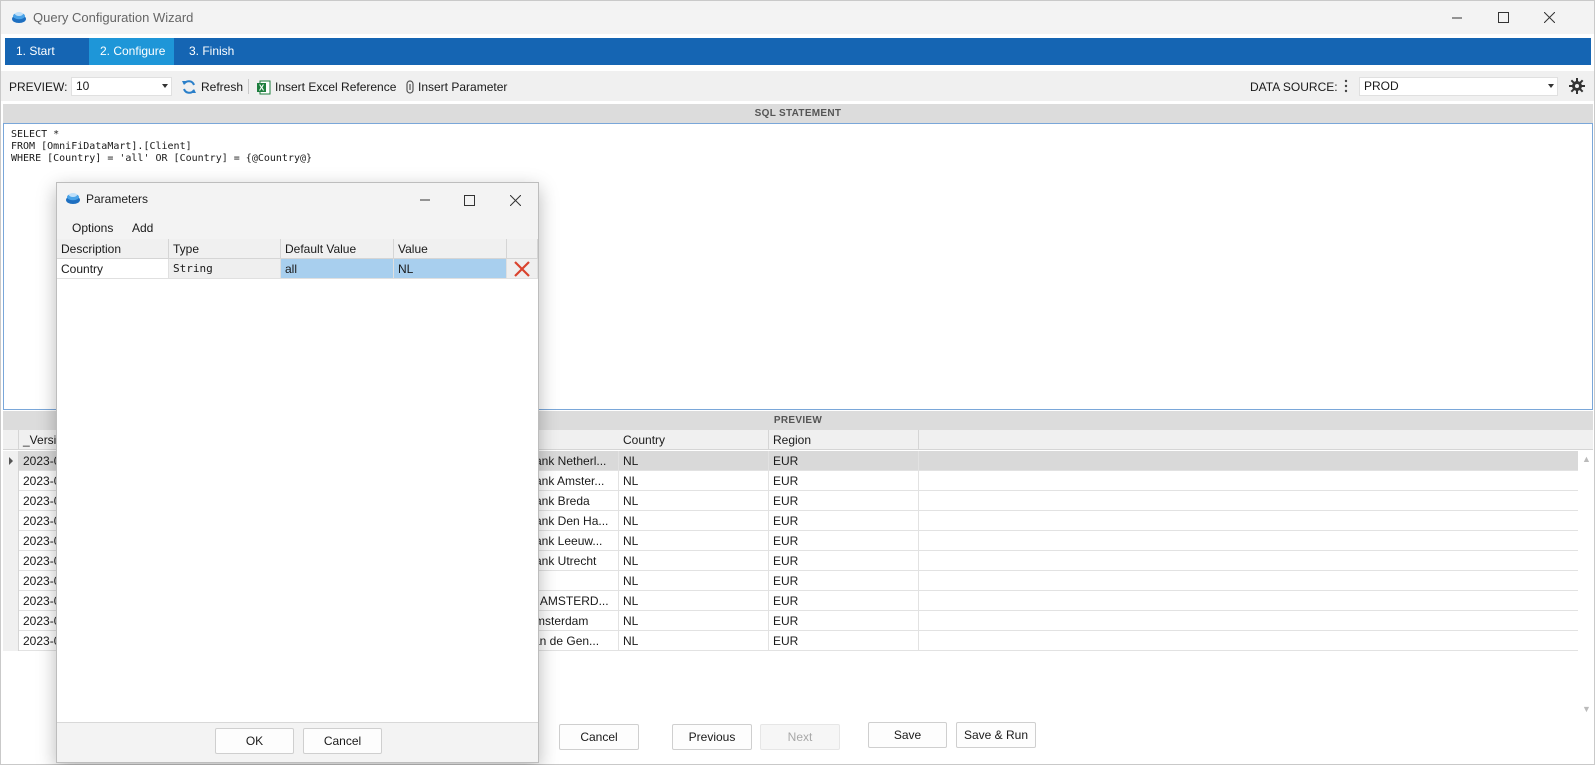  Describe the element at coordinates (113, 17) in the screenshot. I see `window-title: Query Configuration Wizard` at that location.